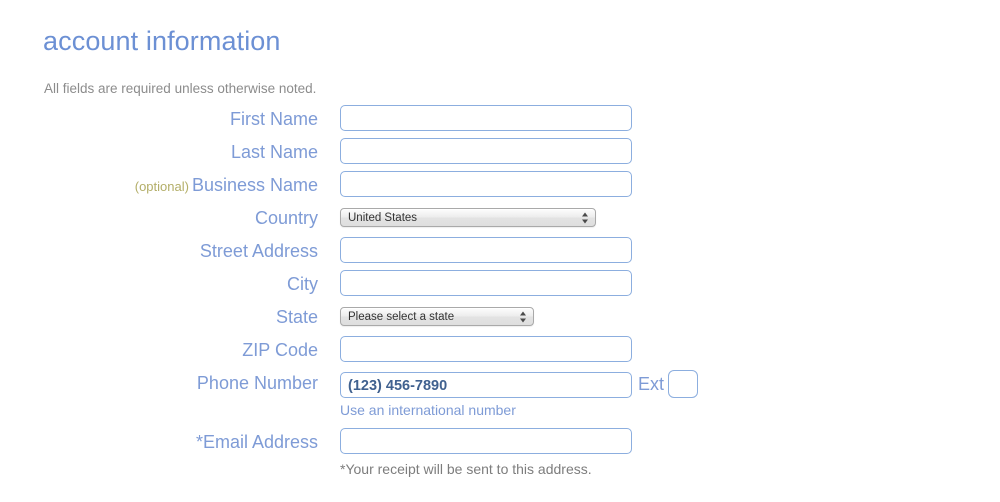  What do you see at coordinates (254, 185) in the screenshot?
I see `label-business-name: Business Name` at bounding box center [254, 185].